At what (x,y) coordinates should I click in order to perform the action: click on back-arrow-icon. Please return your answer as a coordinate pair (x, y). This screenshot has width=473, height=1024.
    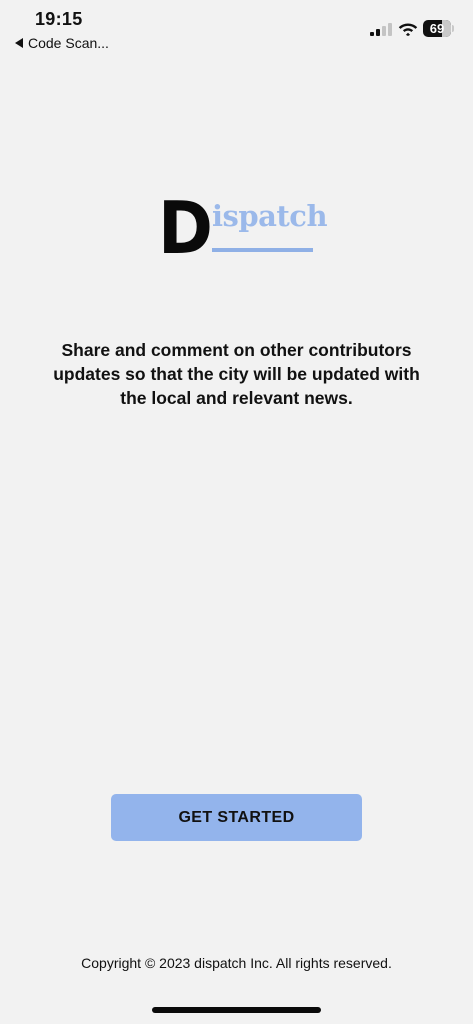
    Looking at the image, I should click on (19, 43).